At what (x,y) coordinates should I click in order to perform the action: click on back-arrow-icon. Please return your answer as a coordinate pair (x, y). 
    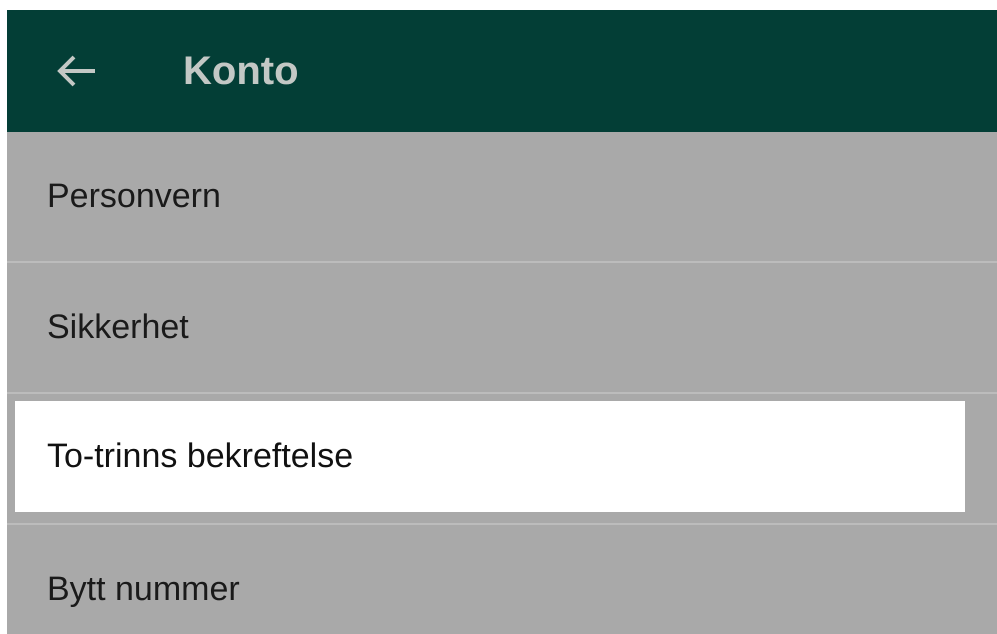
    Looking at the image, I should click on (76, 71).